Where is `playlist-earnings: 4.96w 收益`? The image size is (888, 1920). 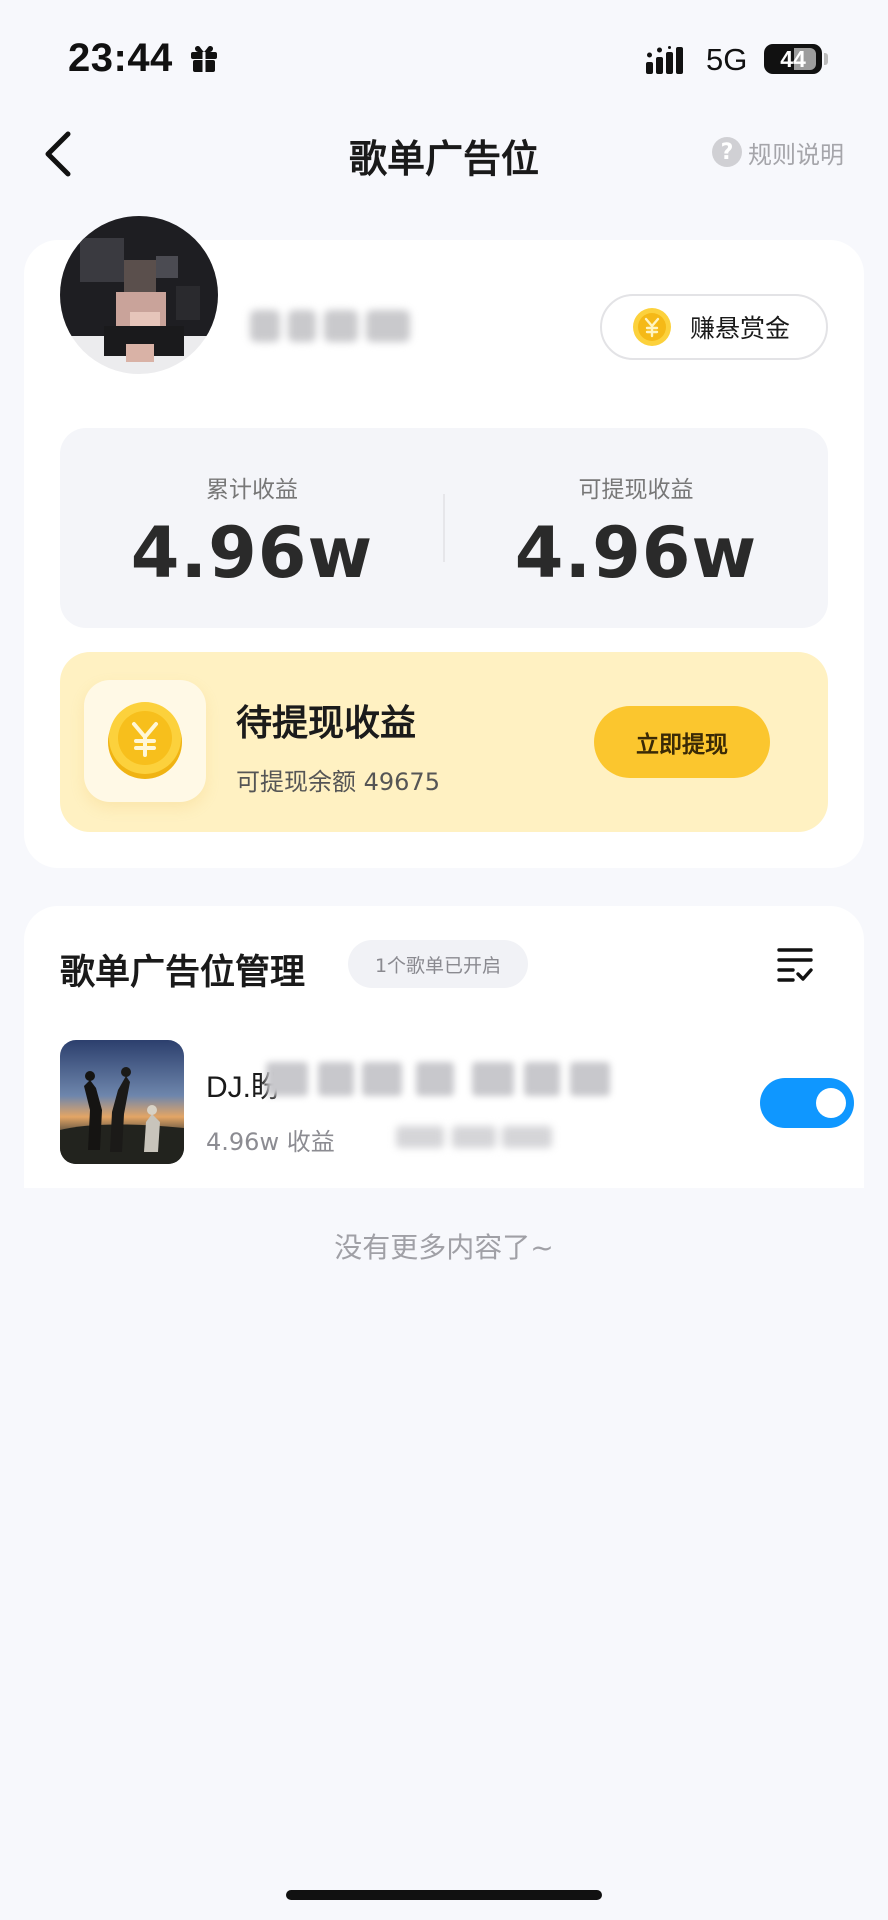
playlist-earnings: 4.96w 收益 is located at coordinates (270, 1142).